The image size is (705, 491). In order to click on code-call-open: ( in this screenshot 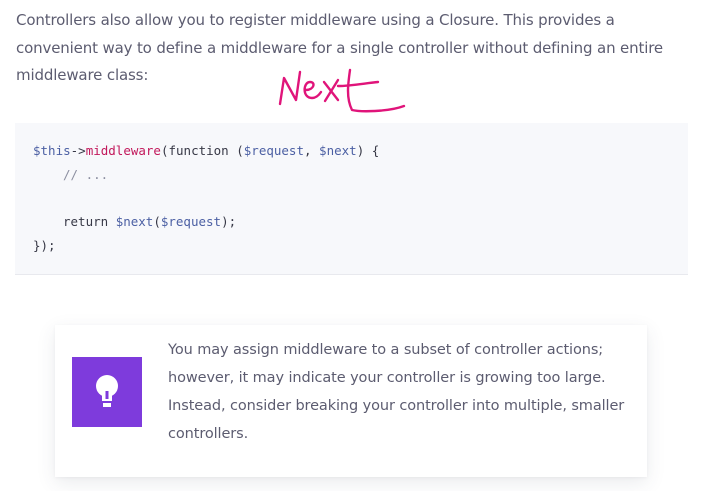, I will do `click(157, 221)`.